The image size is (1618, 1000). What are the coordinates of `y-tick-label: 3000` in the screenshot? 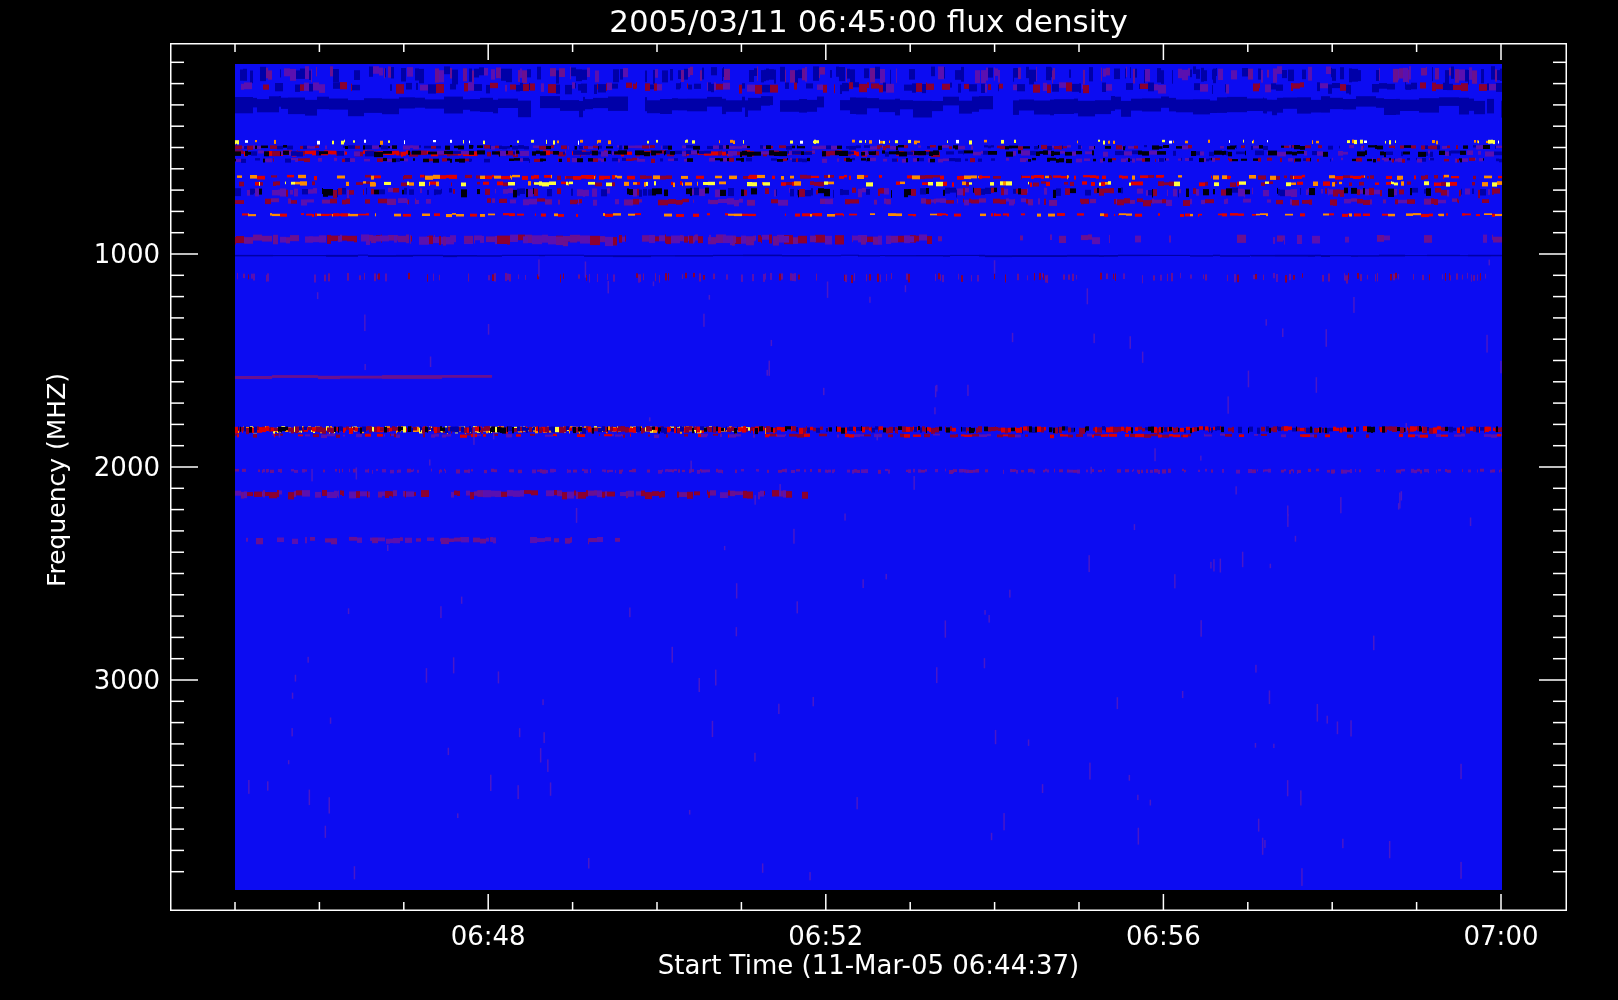 It's located at (126, 680).